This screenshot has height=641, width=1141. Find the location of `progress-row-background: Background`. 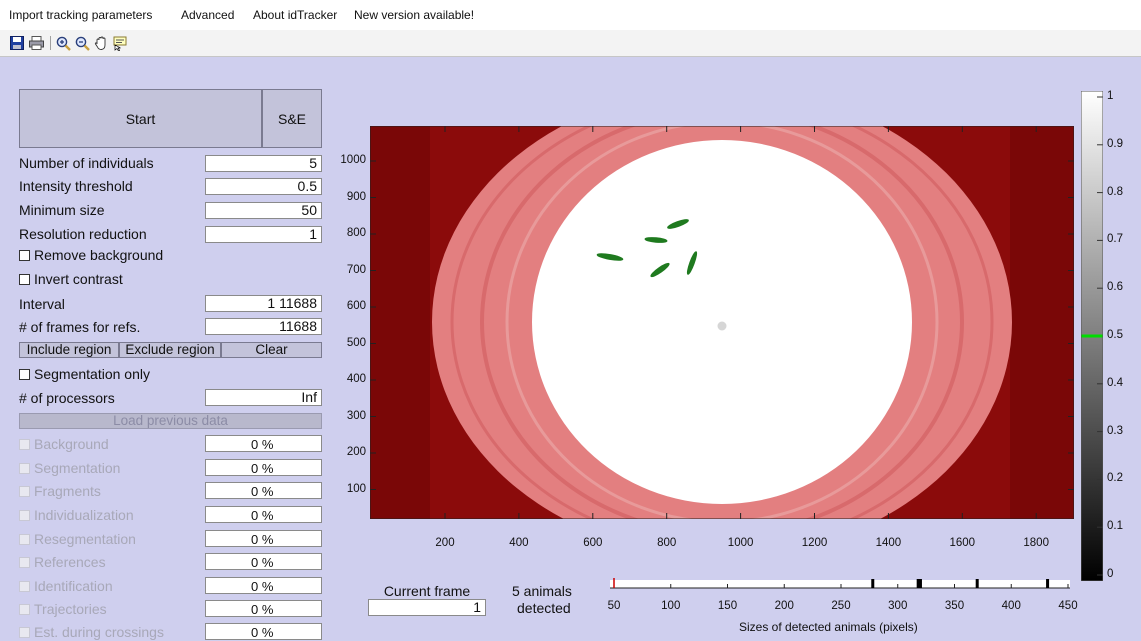

progress-row-background: Background is located at coordinates (64, 444).